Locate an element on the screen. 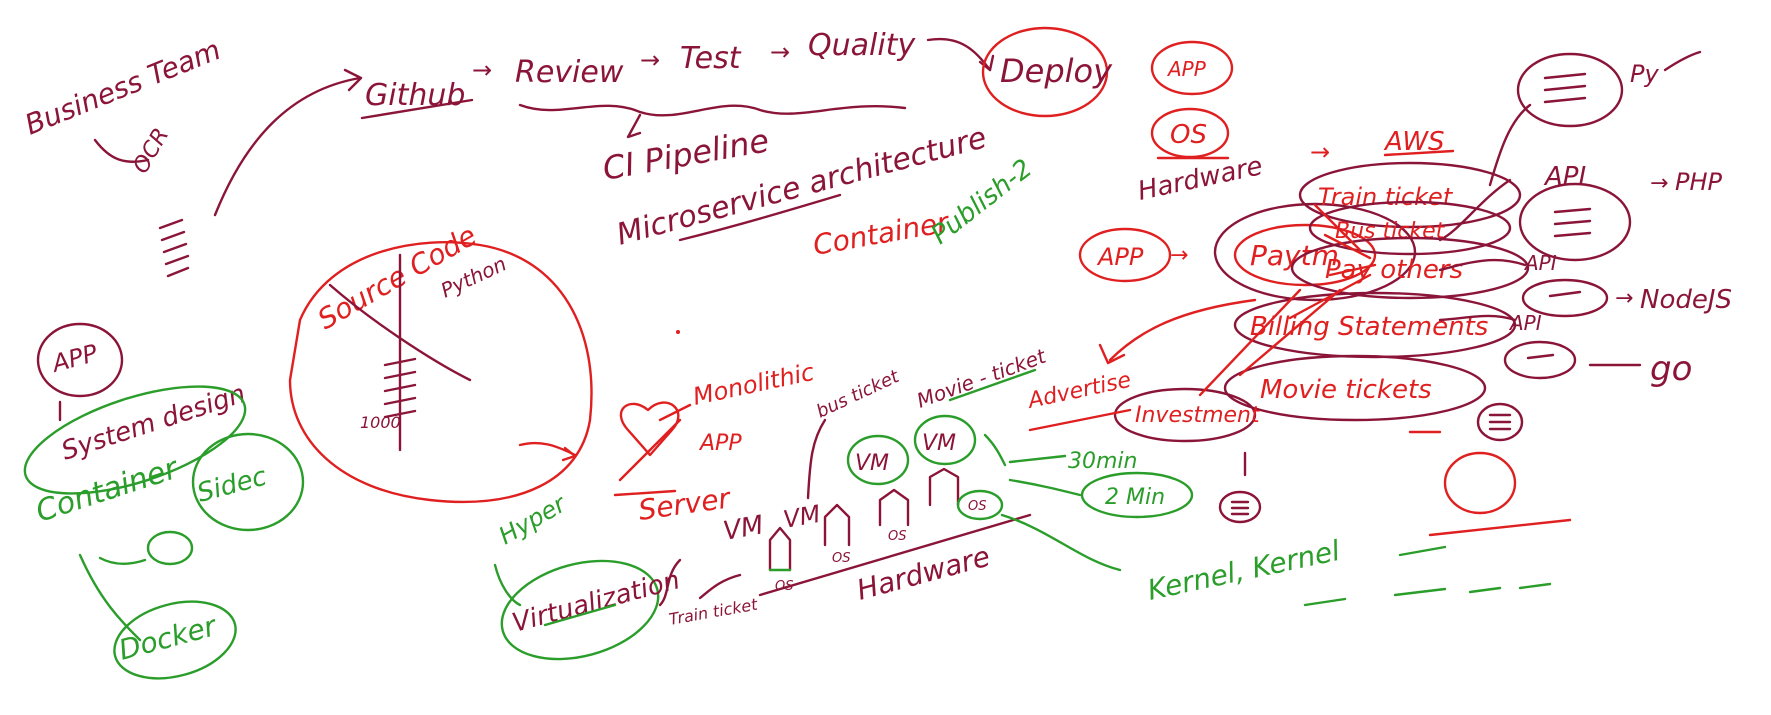 This screenshot has height=715, width=1771. os-3-label: OS is located at coordinates (897, 536).